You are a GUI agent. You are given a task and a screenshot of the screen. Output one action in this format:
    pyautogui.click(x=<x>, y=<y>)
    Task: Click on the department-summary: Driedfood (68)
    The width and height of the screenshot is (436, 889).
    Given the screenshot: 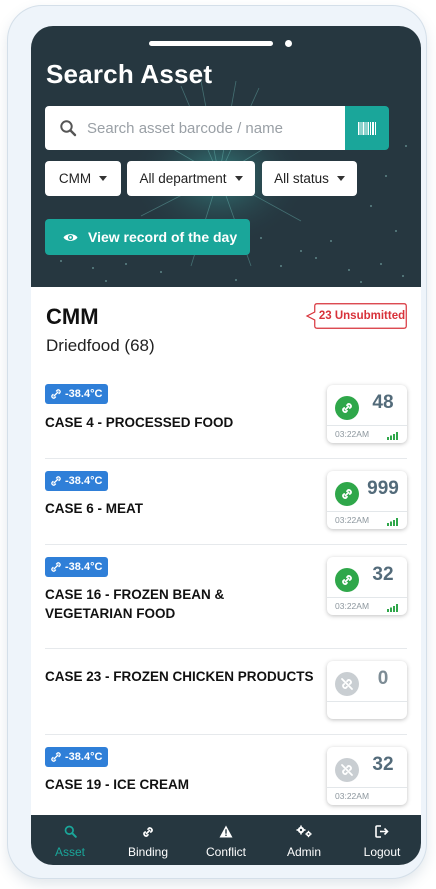 What is the action you would take?
    pyautogui.click(x=100, y=345)
    